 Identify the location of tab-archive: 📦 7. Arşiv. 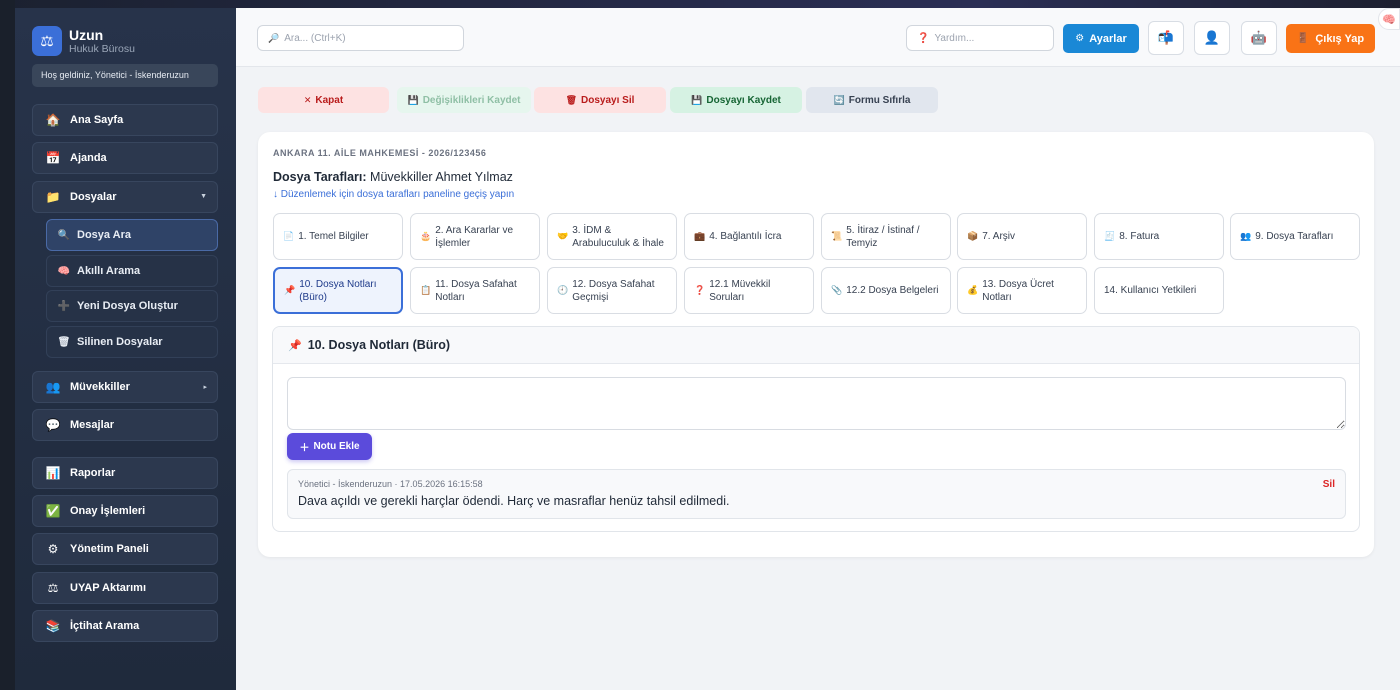
(1022, 236).